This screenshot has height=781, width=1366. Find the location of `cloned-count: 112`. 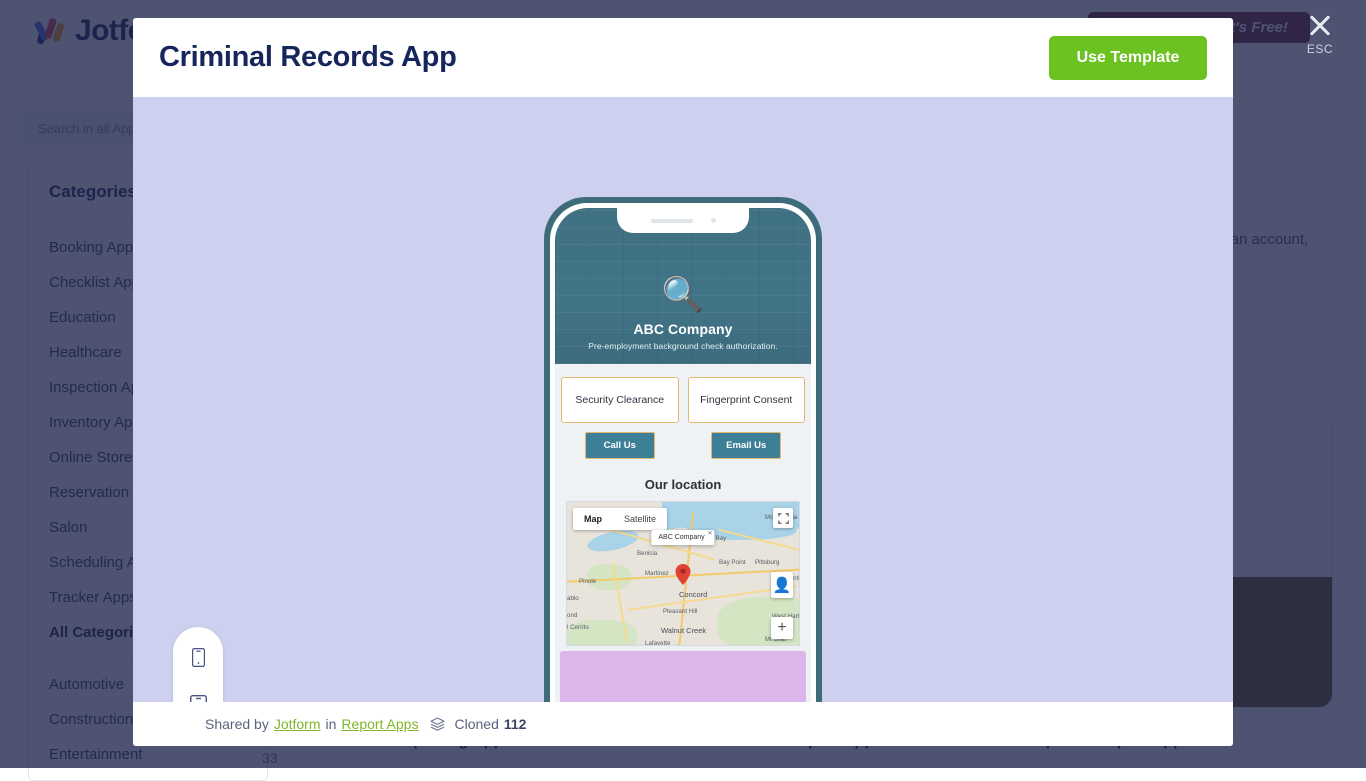

cloned-count: 112 is located at coordinates (515, 724).